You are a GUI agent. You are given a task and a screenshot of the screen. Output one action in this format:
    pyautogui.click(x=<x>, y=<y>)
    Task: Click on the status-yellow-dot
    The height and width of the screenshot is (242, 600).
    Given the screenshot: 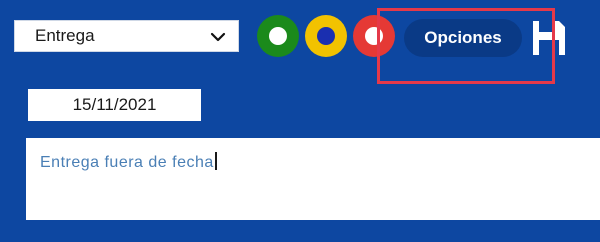 What is the action you would take?
    pyautogui.click(x=326, y=36)
    